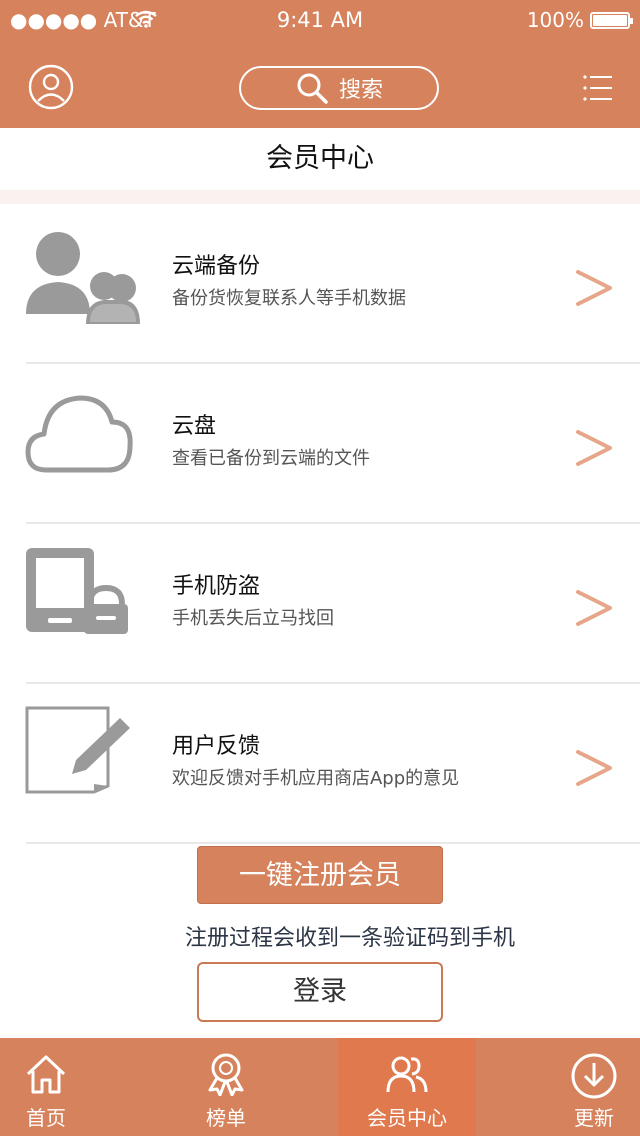 This screenshot has width=640, height=1136. I want to click on tab-home: 首页, so click(46, 1087).